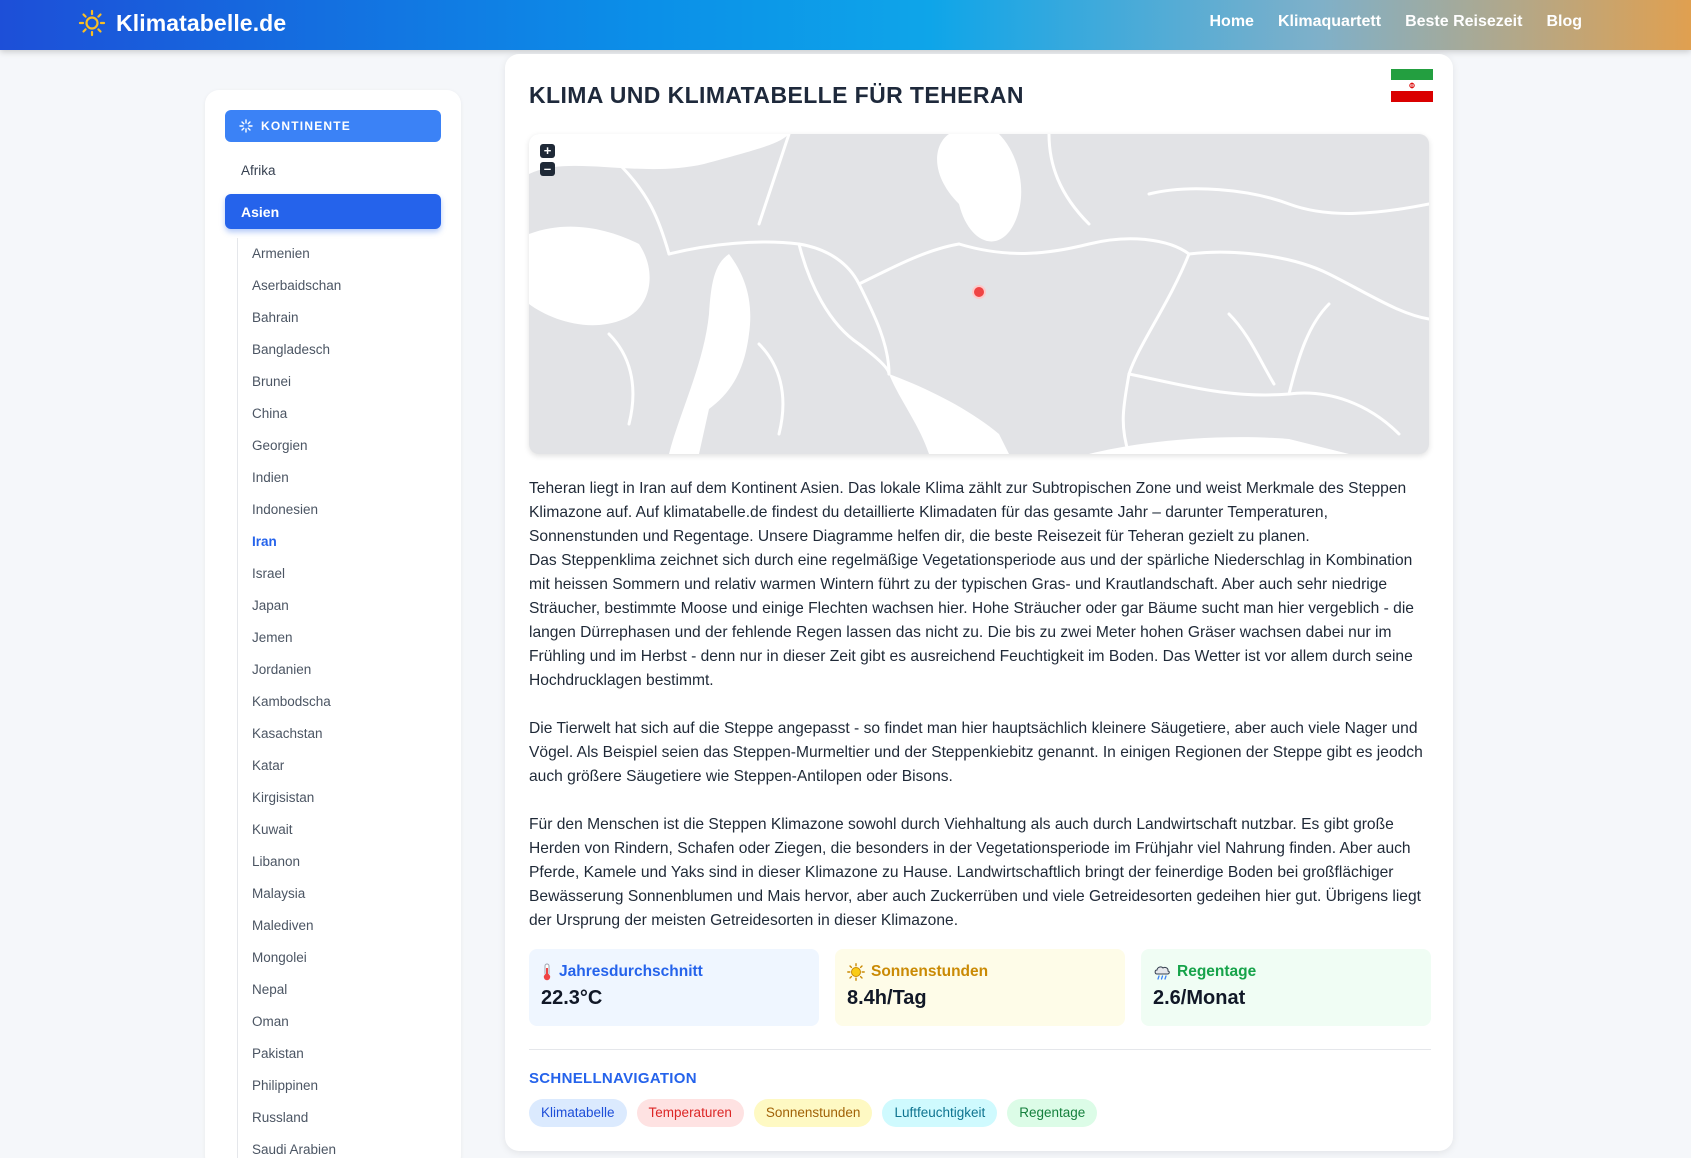 This screenshot has width=1691, height=1158. I want to click on sidebar-country-aserbaidschan: Aserbaidschan, so click(337, 286).